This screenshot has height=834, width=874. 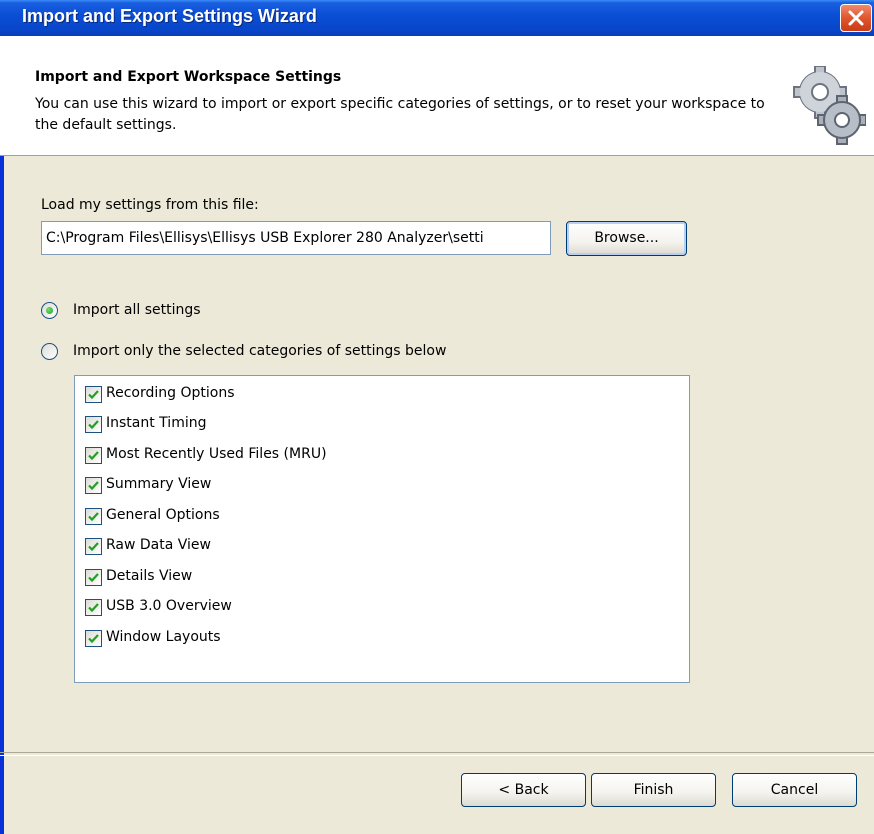 What do you see at coordinates (829, 105) in the screenshot?
I see `gears-icon` at bounding box center [829, 105].